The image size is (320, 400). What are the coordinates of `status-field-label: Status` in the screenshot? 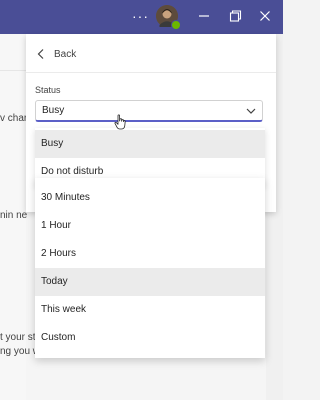 It's located at (48, 90).